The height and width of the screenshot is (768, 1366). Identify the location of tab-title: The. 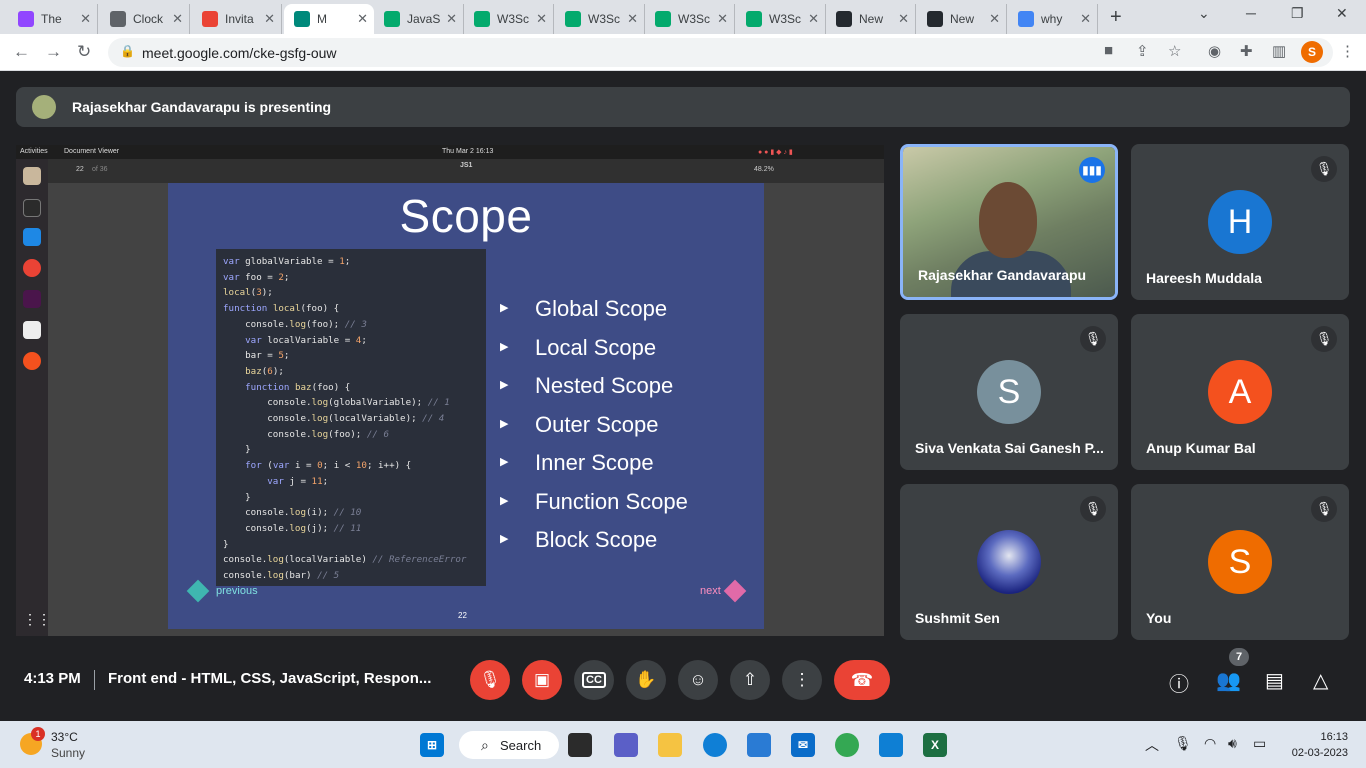
(51, 19).